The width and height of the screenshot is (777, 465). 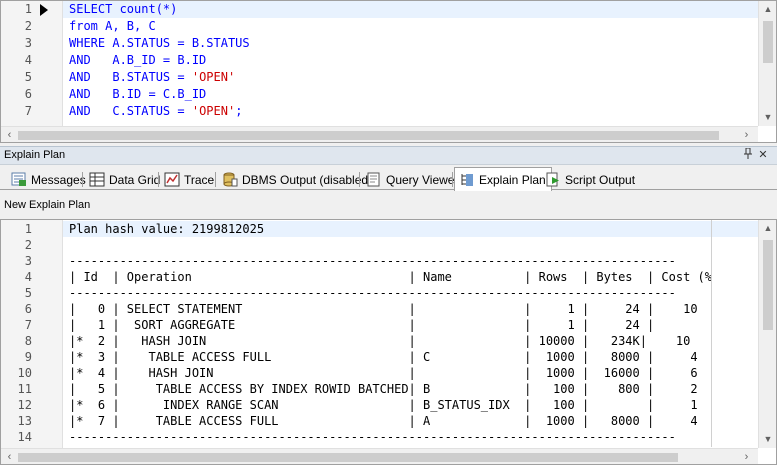 What do you see at coordinates (31, 357) in the screenshot?
I see `plan-line-number-row: 9` at bounding box center [31, 357].